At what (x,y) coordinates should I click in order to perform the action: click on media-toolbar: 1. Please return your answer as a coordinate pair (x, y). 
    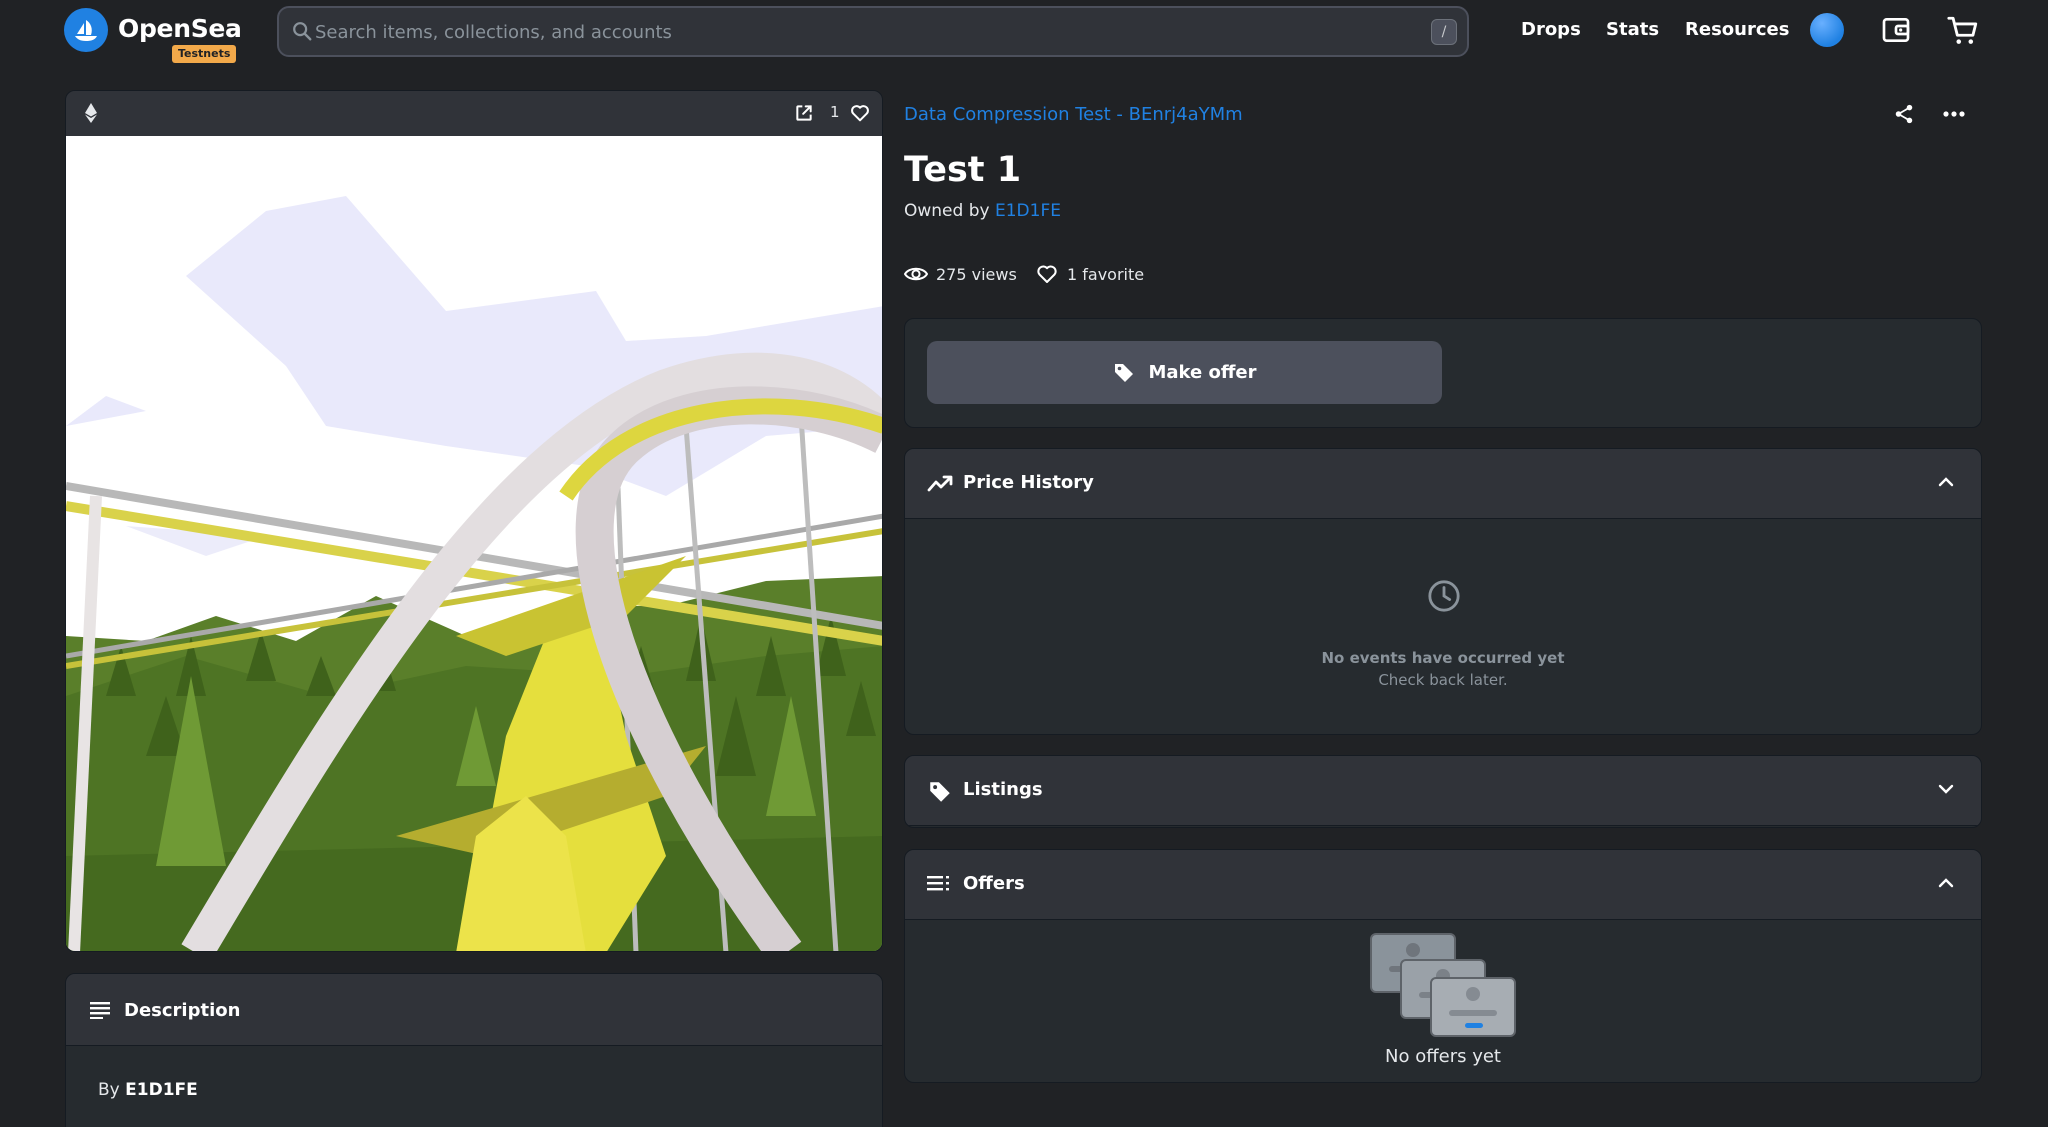
    Looking at the image, I should click on (474, 113).